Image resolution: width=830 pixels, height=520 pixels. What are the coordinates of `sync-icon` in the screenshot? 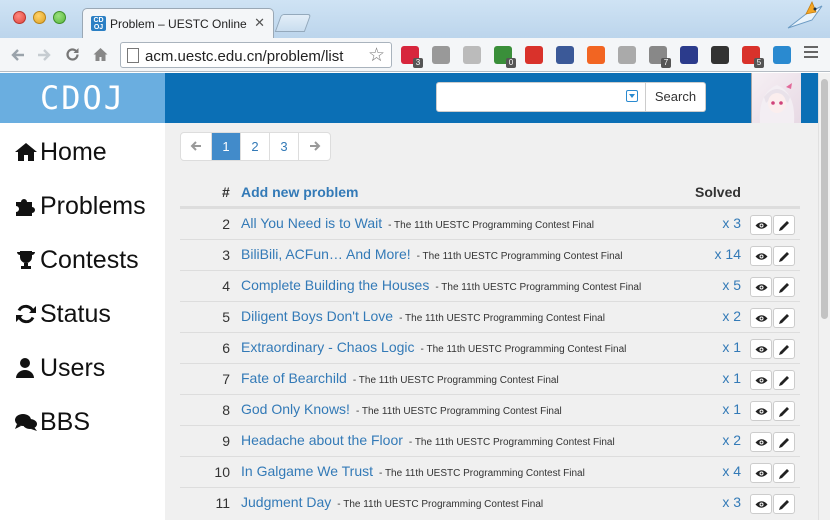 It's located at (472, 55).